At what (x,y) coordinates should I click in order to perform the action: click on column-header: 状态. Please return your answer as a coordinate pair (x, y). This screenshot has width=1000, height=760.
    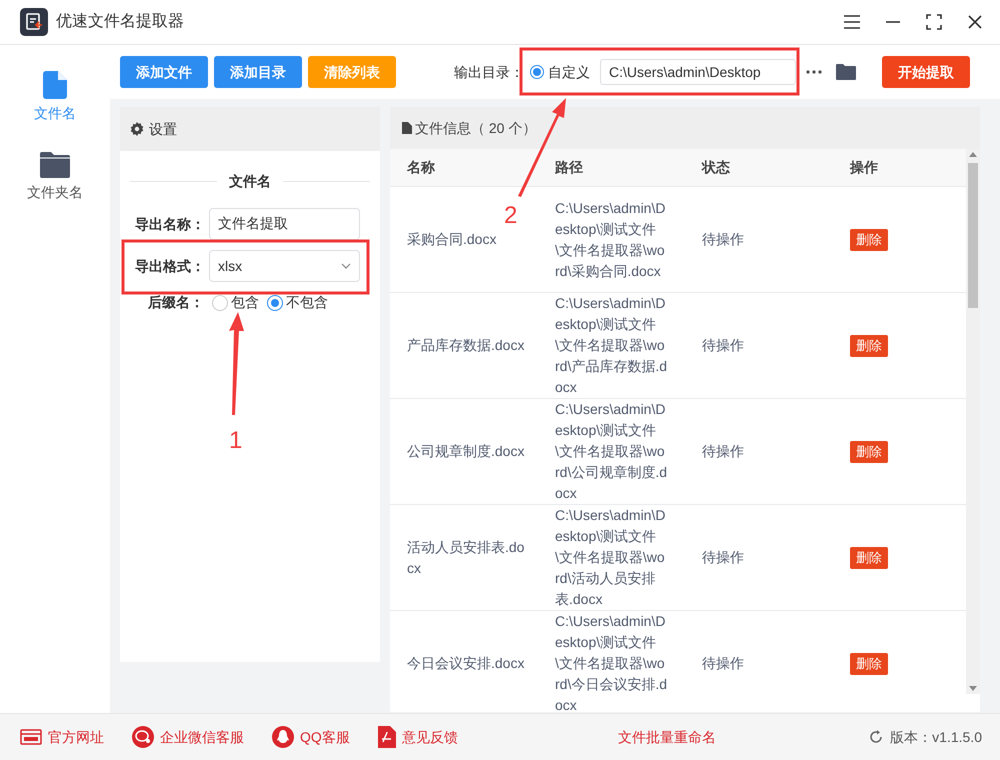
    Looking at the image, I should click on (716, 167).